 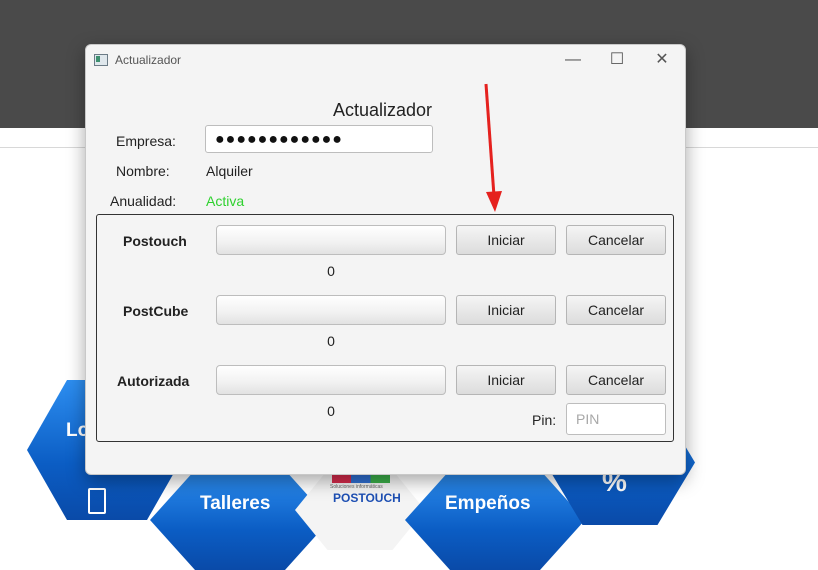 I want to click on autorizada-progress-bar, so click(x=331, y=380).